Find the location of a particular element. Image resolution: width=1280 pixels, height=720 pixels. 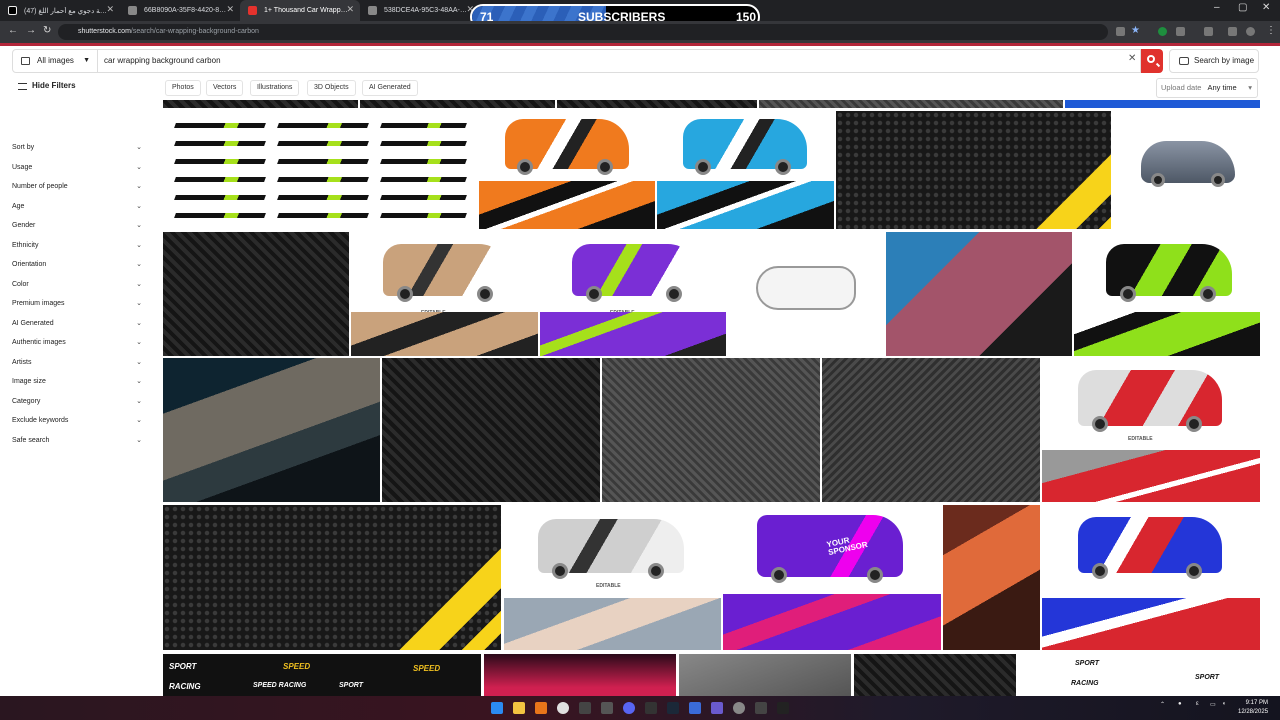

steam-icon is located at coordinates (673, 708).